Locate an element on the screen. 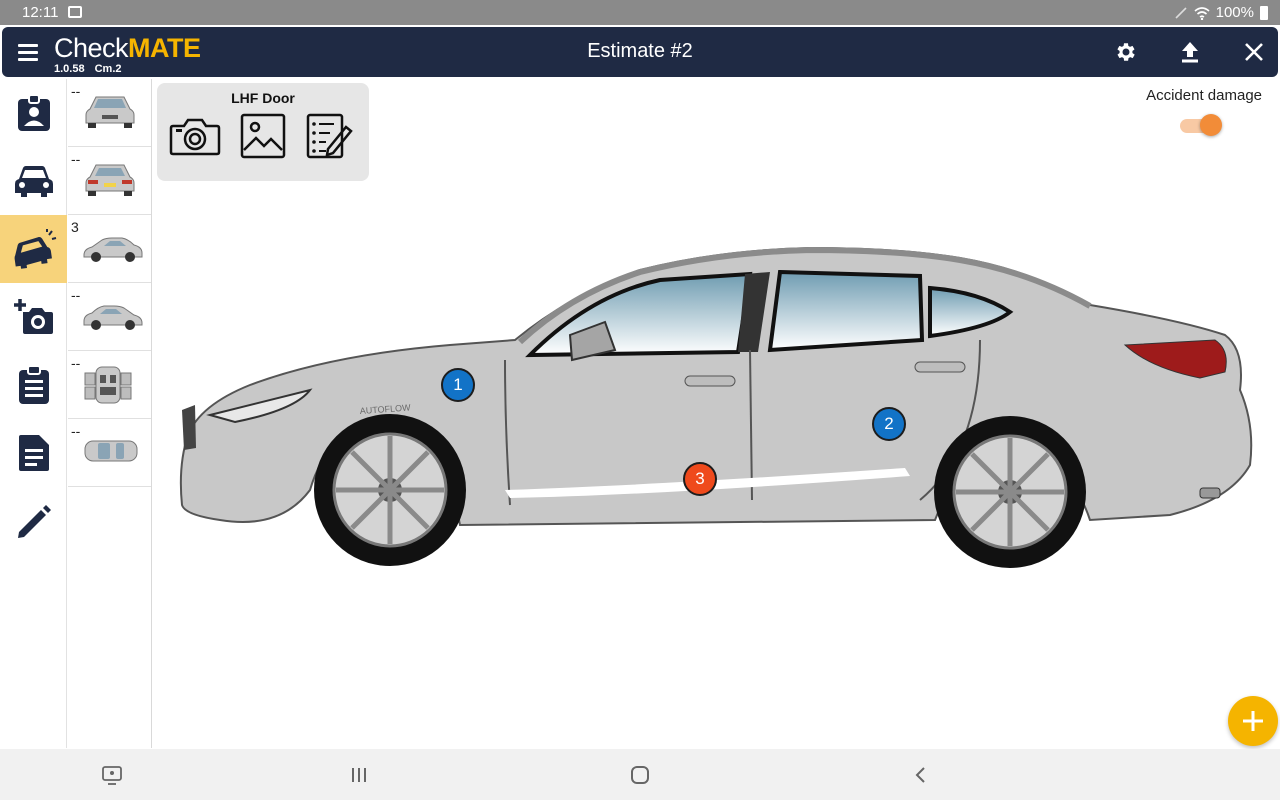 This screenshot has height=800, width=1280. thumbnail-front: -- is located at coordinates (109, 113).